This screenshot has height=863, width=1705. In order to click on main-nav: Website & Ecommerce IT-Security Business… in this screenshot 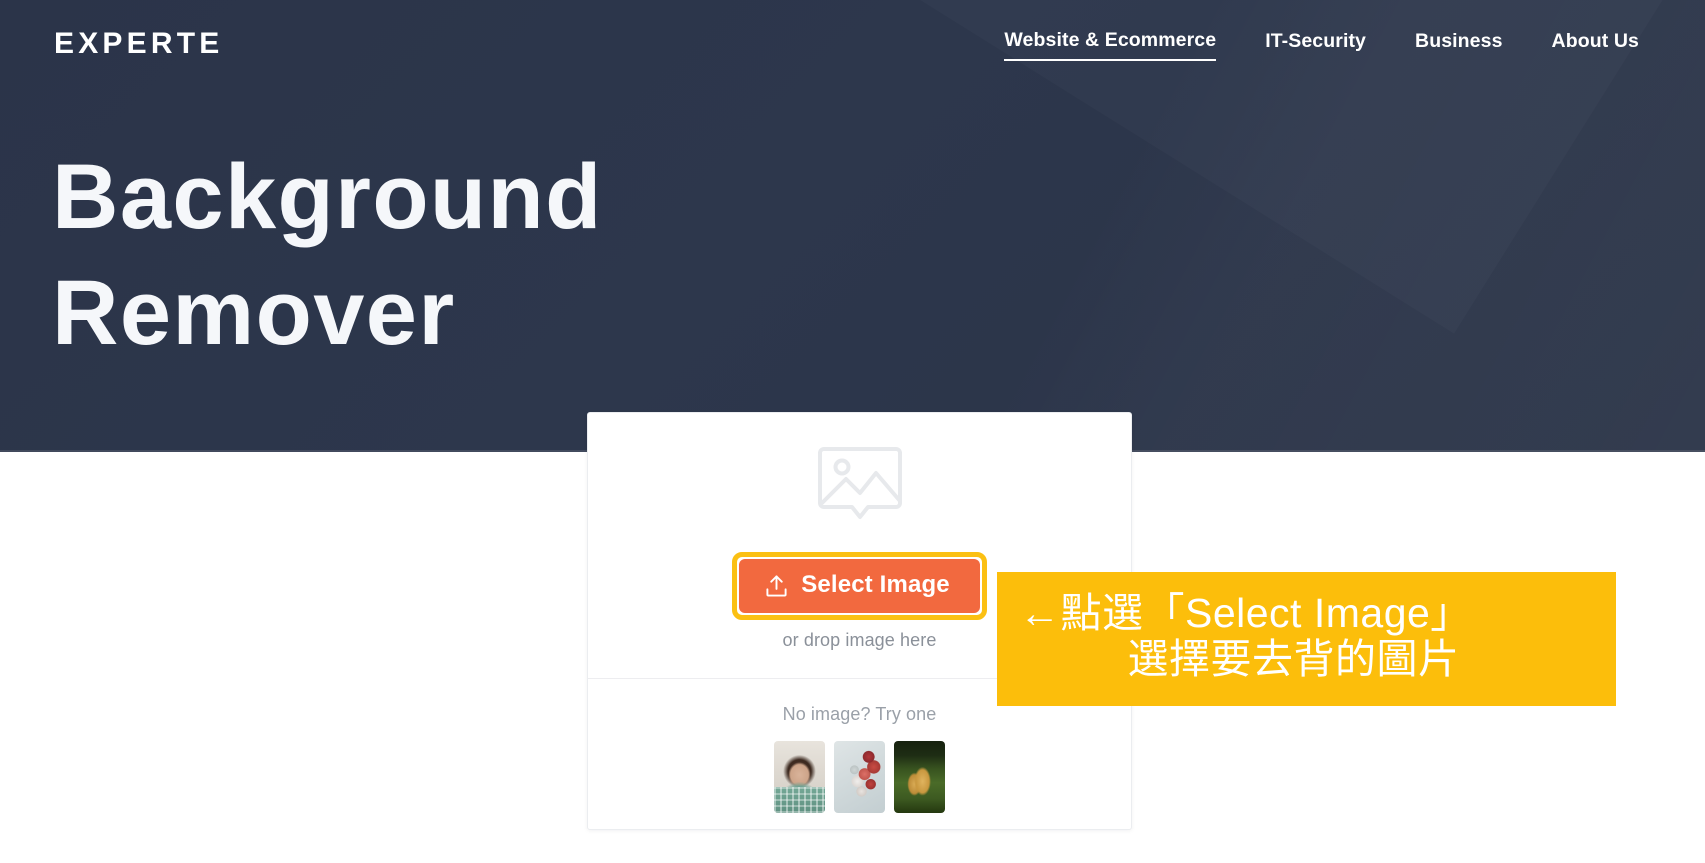, I will do `click(1329, 44)`.